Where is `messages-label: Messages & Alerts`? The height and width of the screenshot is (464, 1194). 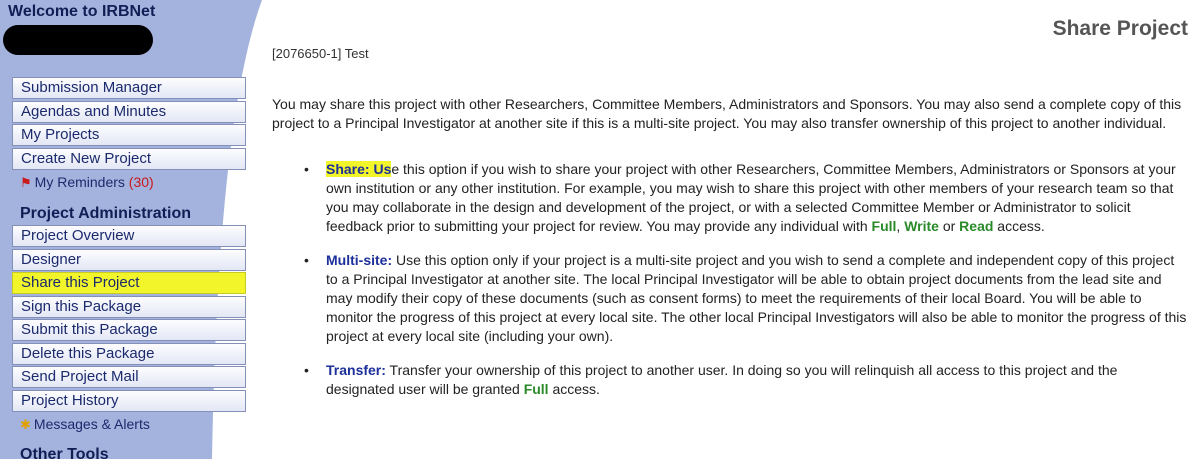
messages-label: Messages & Alerts is located at coordinates (91, 424).